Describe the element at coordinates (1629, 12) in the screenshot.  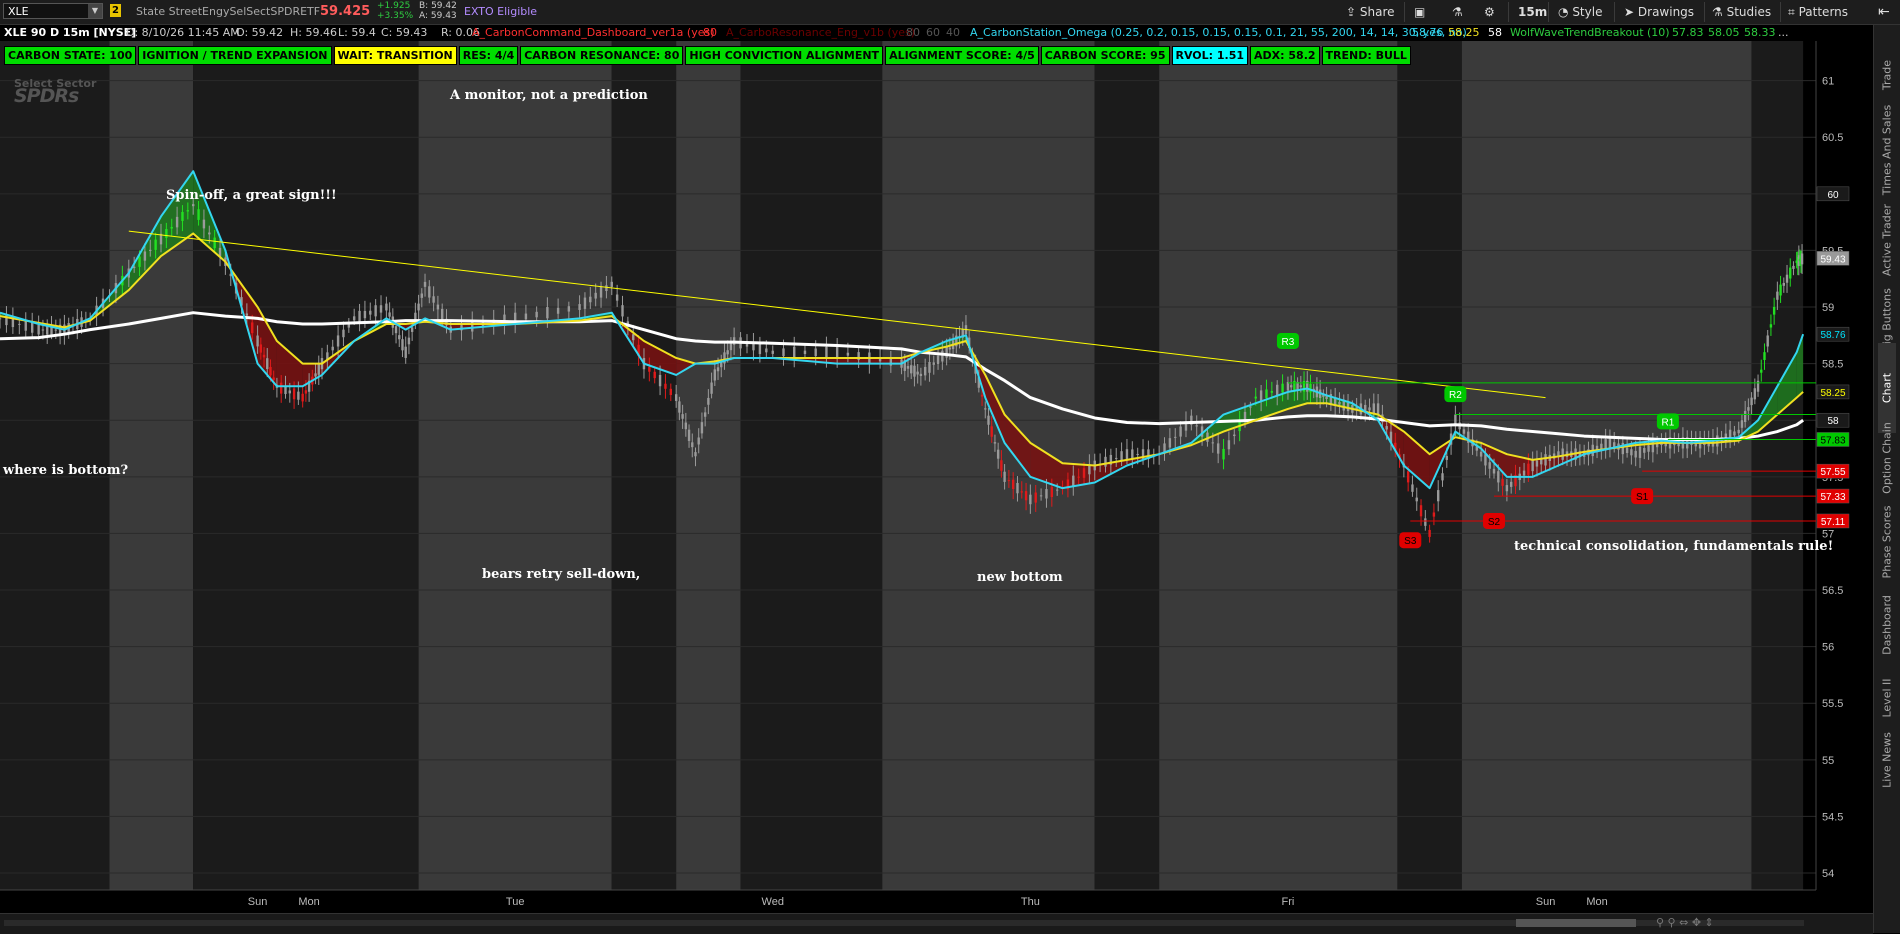
I see `cursor-icon: ➤` at that location.